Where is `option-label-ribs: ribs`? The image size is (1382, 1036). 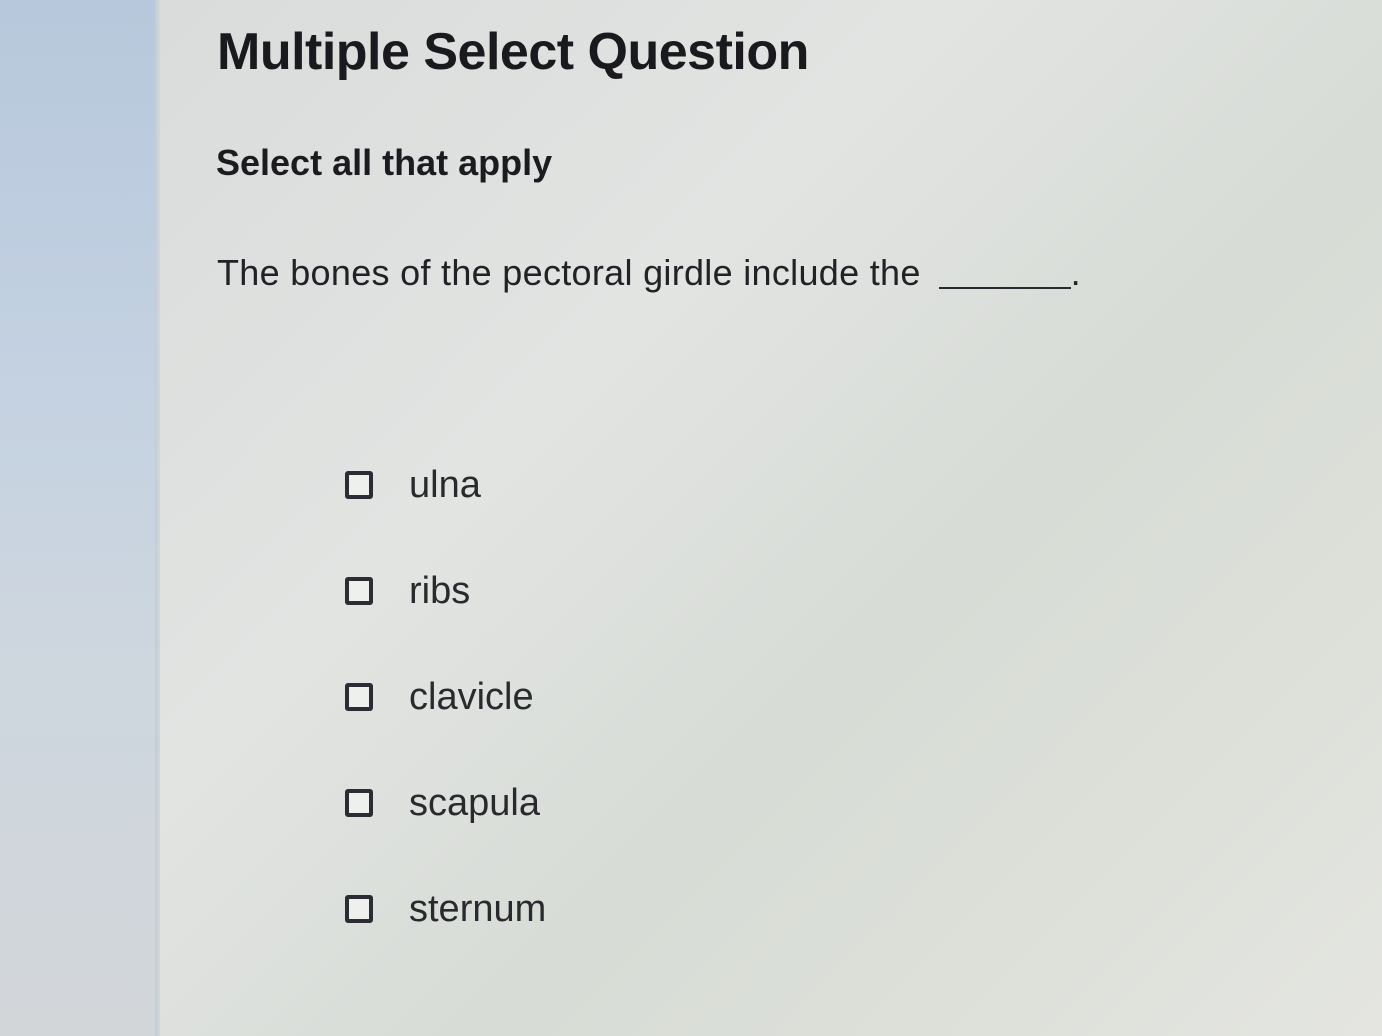
option-label-ribs: ribs is located at coordinates (440, 590).